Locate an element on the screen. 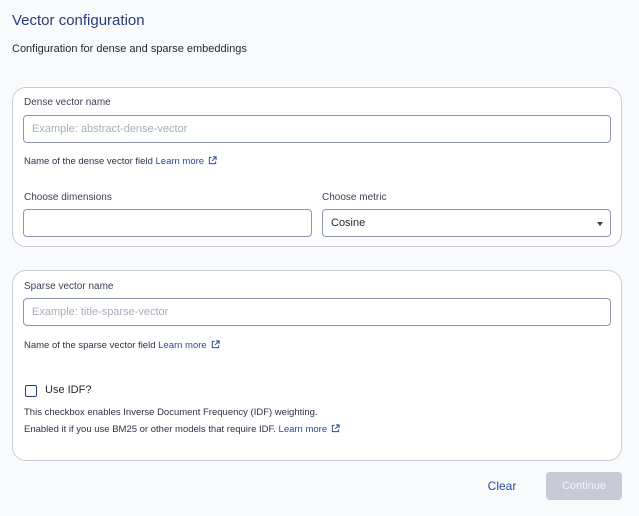 The width and height of the screenshot is (639, 516). metric-label: Choose metric is located at coordinates (354, 197).